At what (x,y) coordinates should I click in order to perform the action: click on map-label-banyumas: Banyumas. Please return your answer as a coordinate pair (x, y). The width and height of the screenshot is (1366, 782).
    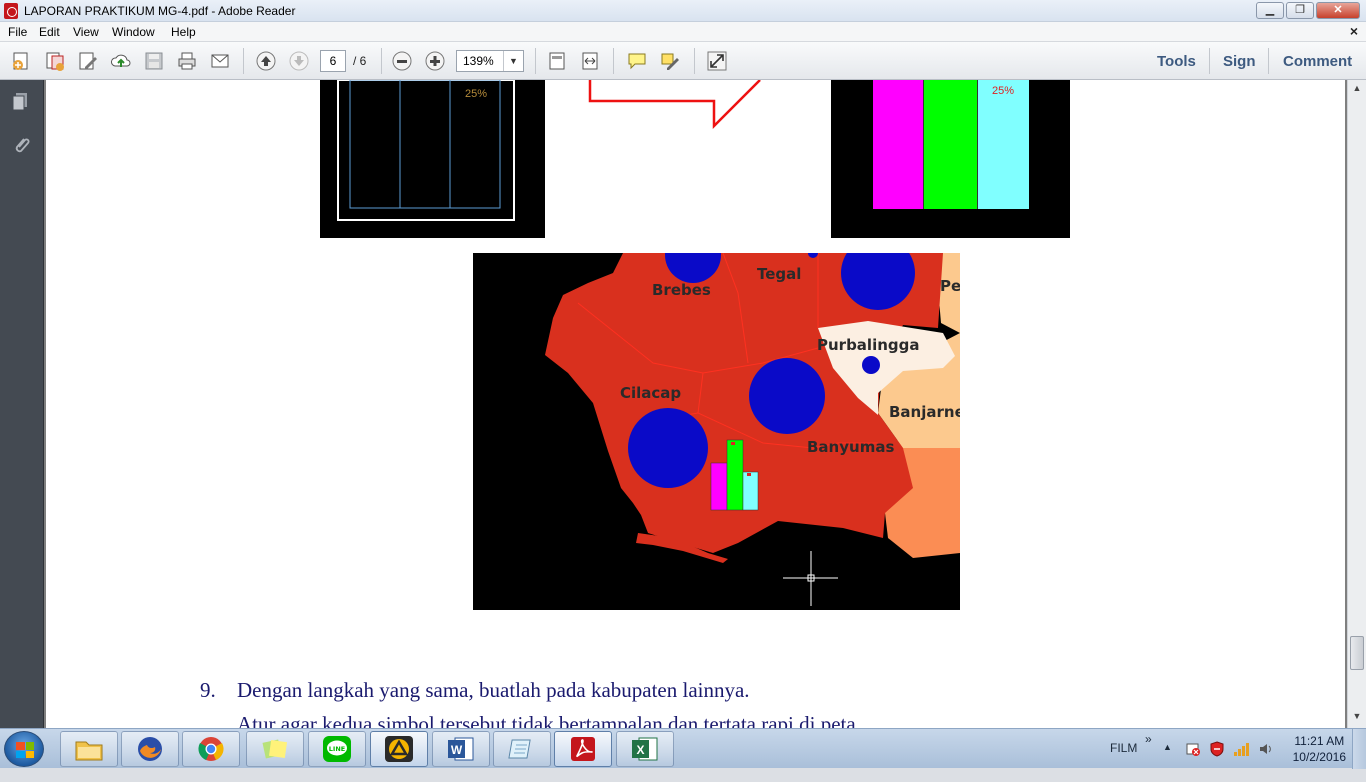
    Looking at the image, I should click on (851, 447).